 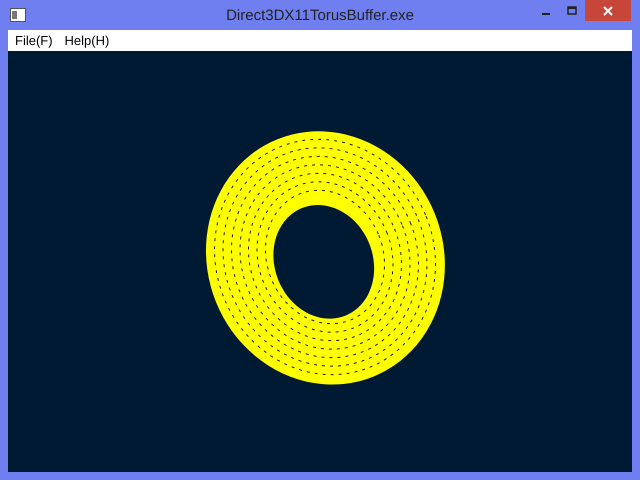 I want to click on close-icon, so click(x=608, y=11).